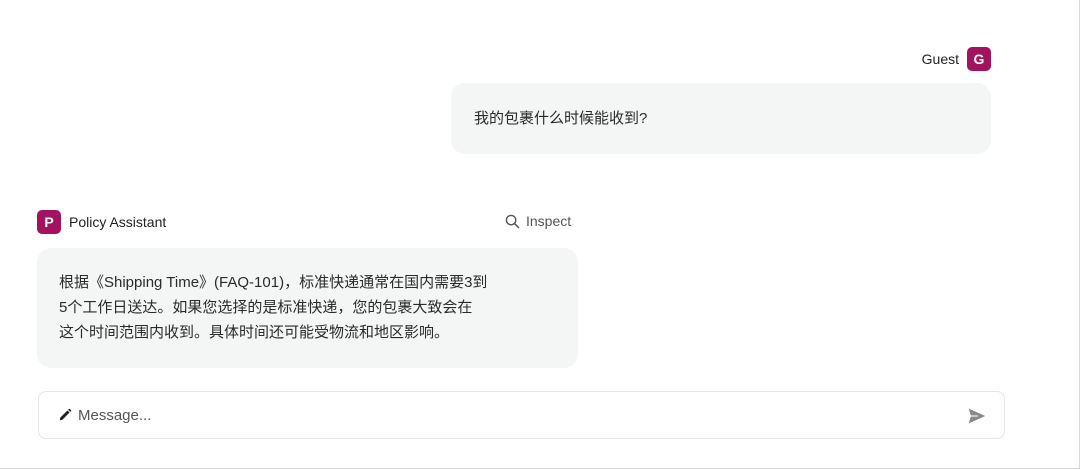  Describe the element at coordinates (254, 332) in the screenshot. I see `assistant-message-line: 这个时间范围内收到。具体时间还可能受物流和地区影响。` at that location.